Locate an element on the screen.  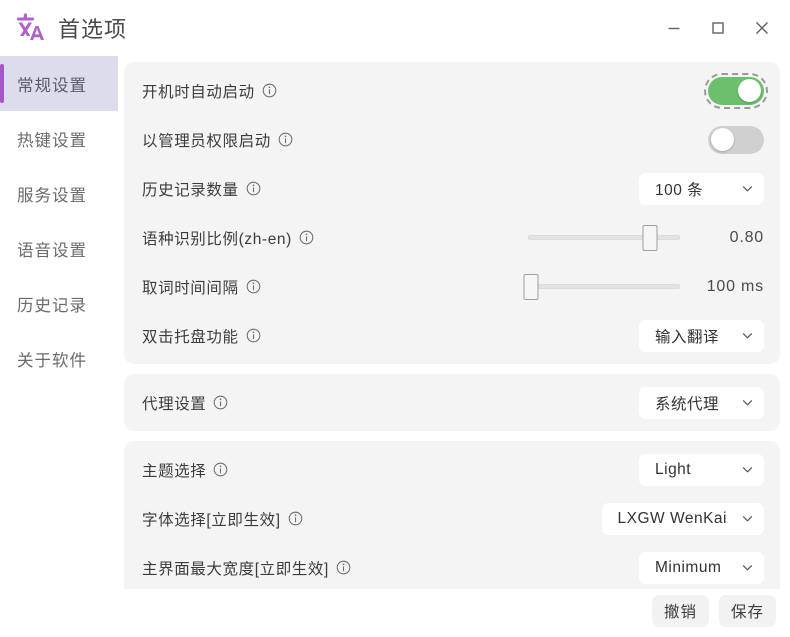
sidebar-item-0: 常规设置 is located at coordinates (59, 83).